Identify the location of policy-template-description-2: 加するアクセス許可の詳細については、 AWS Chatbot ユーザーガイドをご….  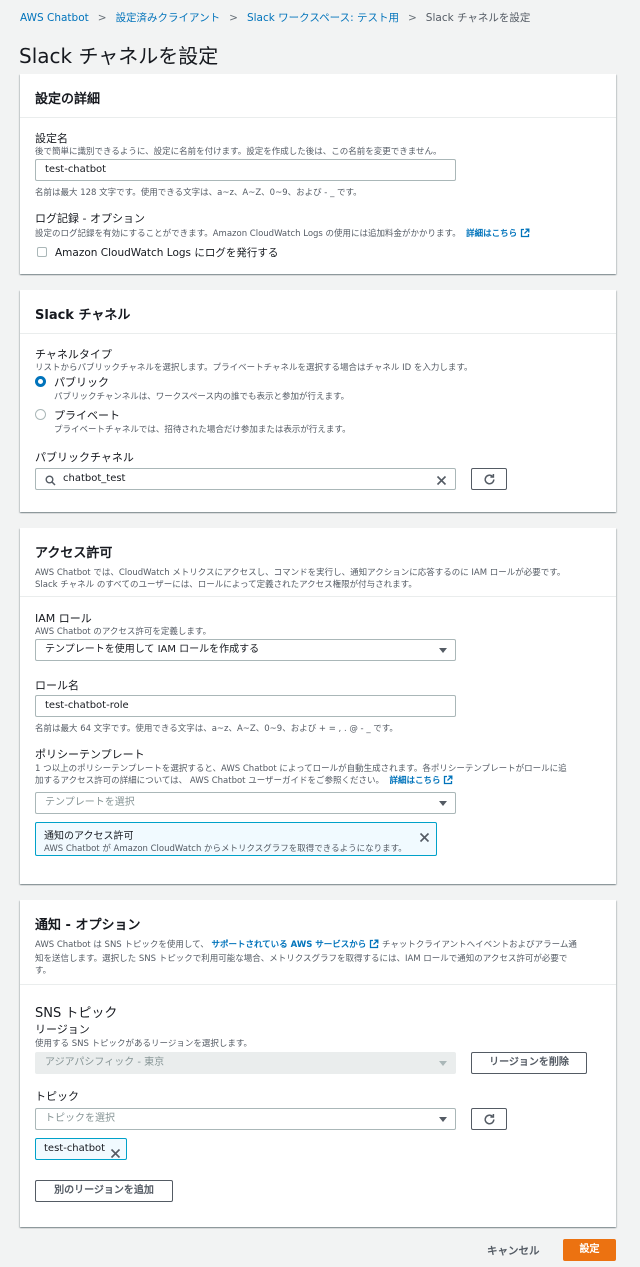
(244, 781).